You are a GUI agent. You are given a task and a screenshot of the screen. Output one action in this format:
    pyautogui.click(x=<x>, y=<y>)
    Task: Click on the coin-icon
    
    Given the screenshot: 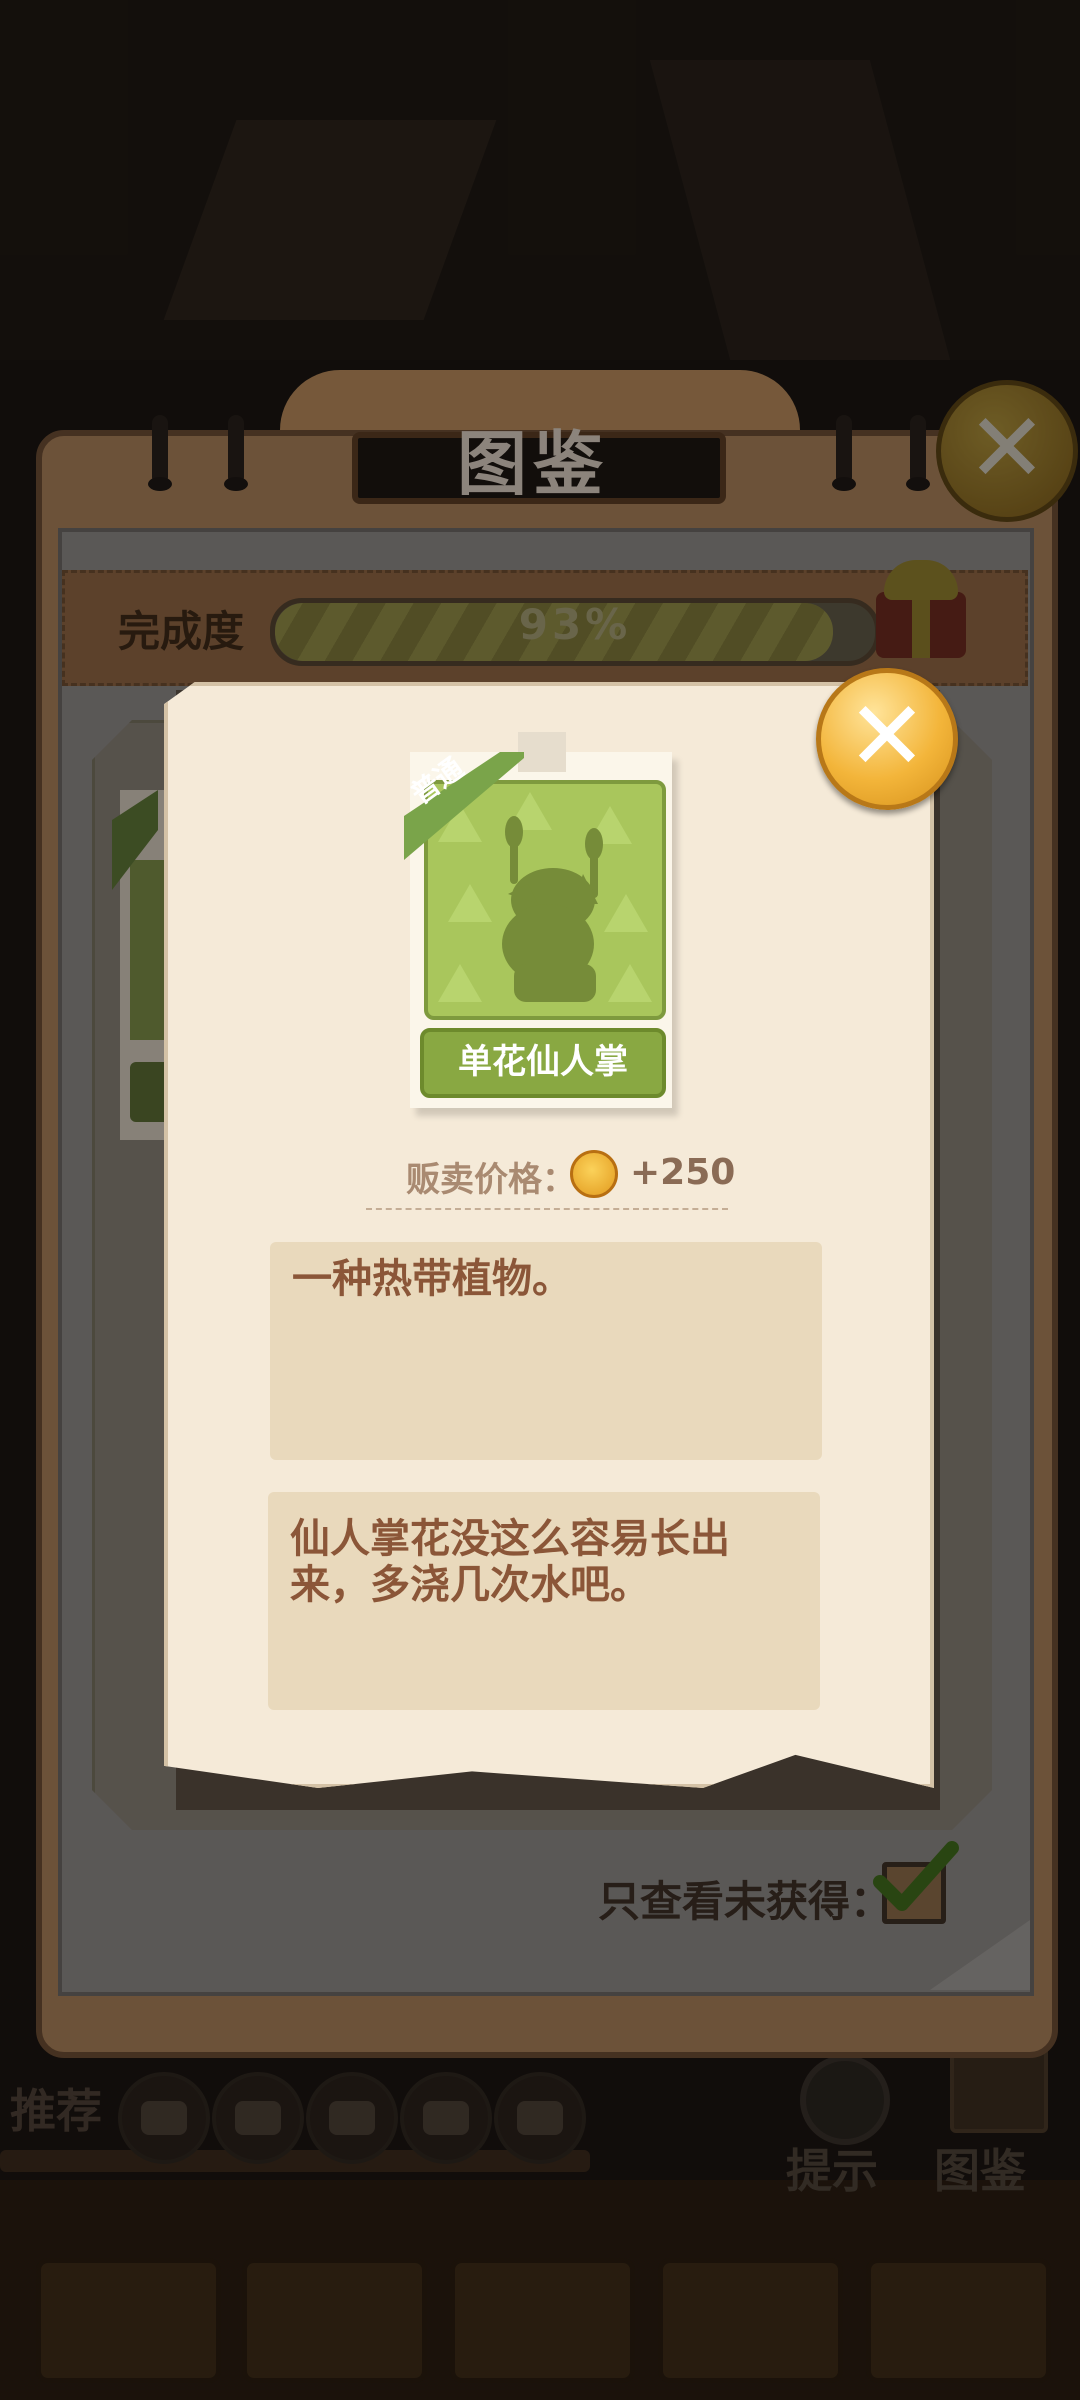 What is the action you would take?
    pyautogui.click(x=594, y=1174)
    